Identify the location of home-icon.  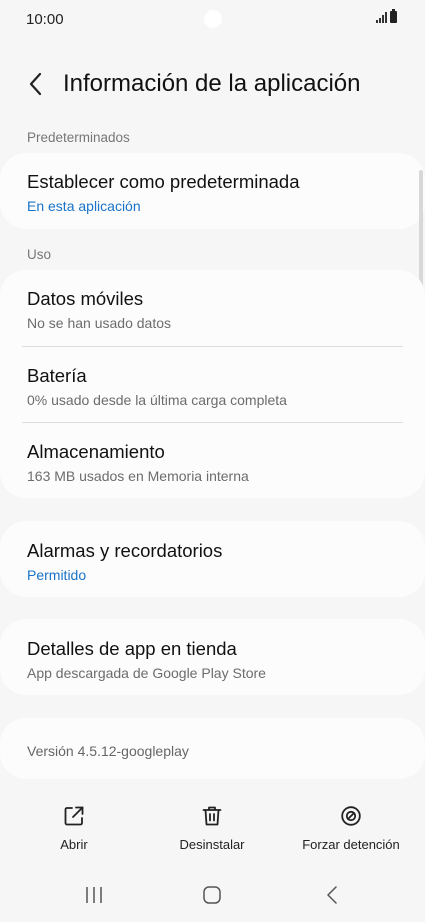
(212, 895).